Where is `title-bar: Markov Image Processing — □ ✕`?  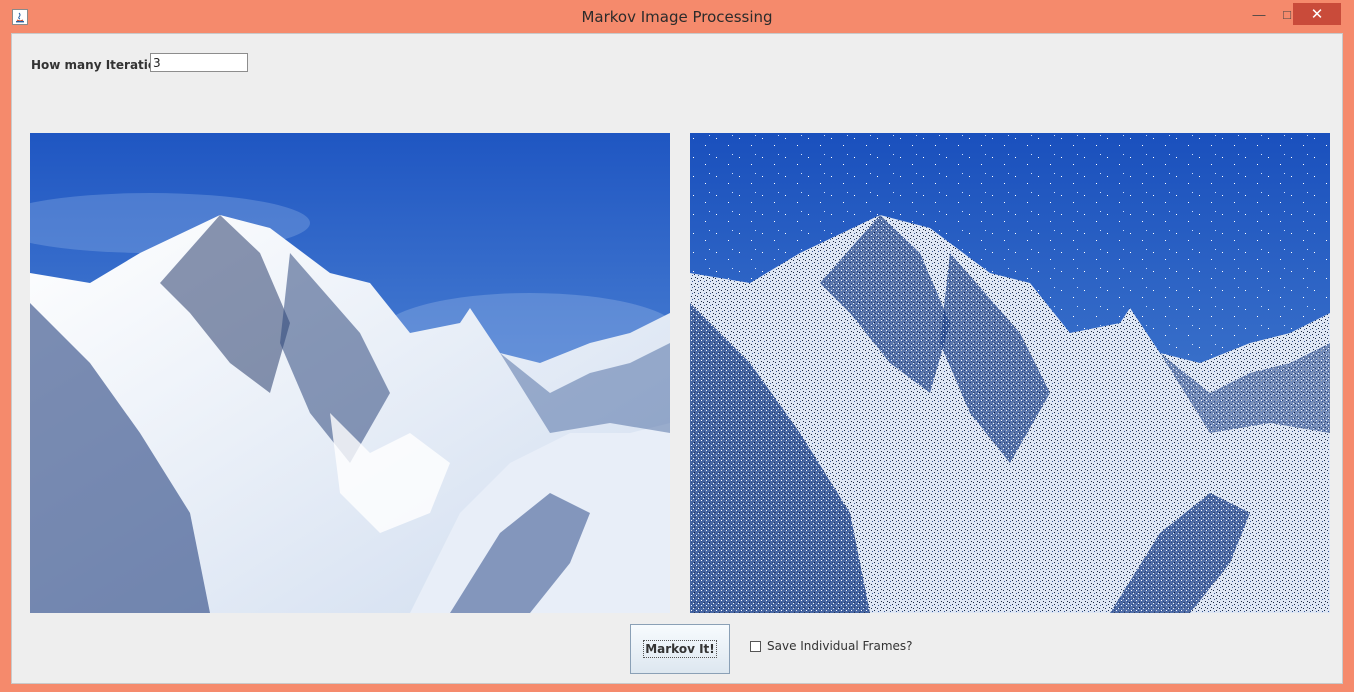
title-bar: Markov Image Processing — □ ✕ is located at coordinates (677, 16).